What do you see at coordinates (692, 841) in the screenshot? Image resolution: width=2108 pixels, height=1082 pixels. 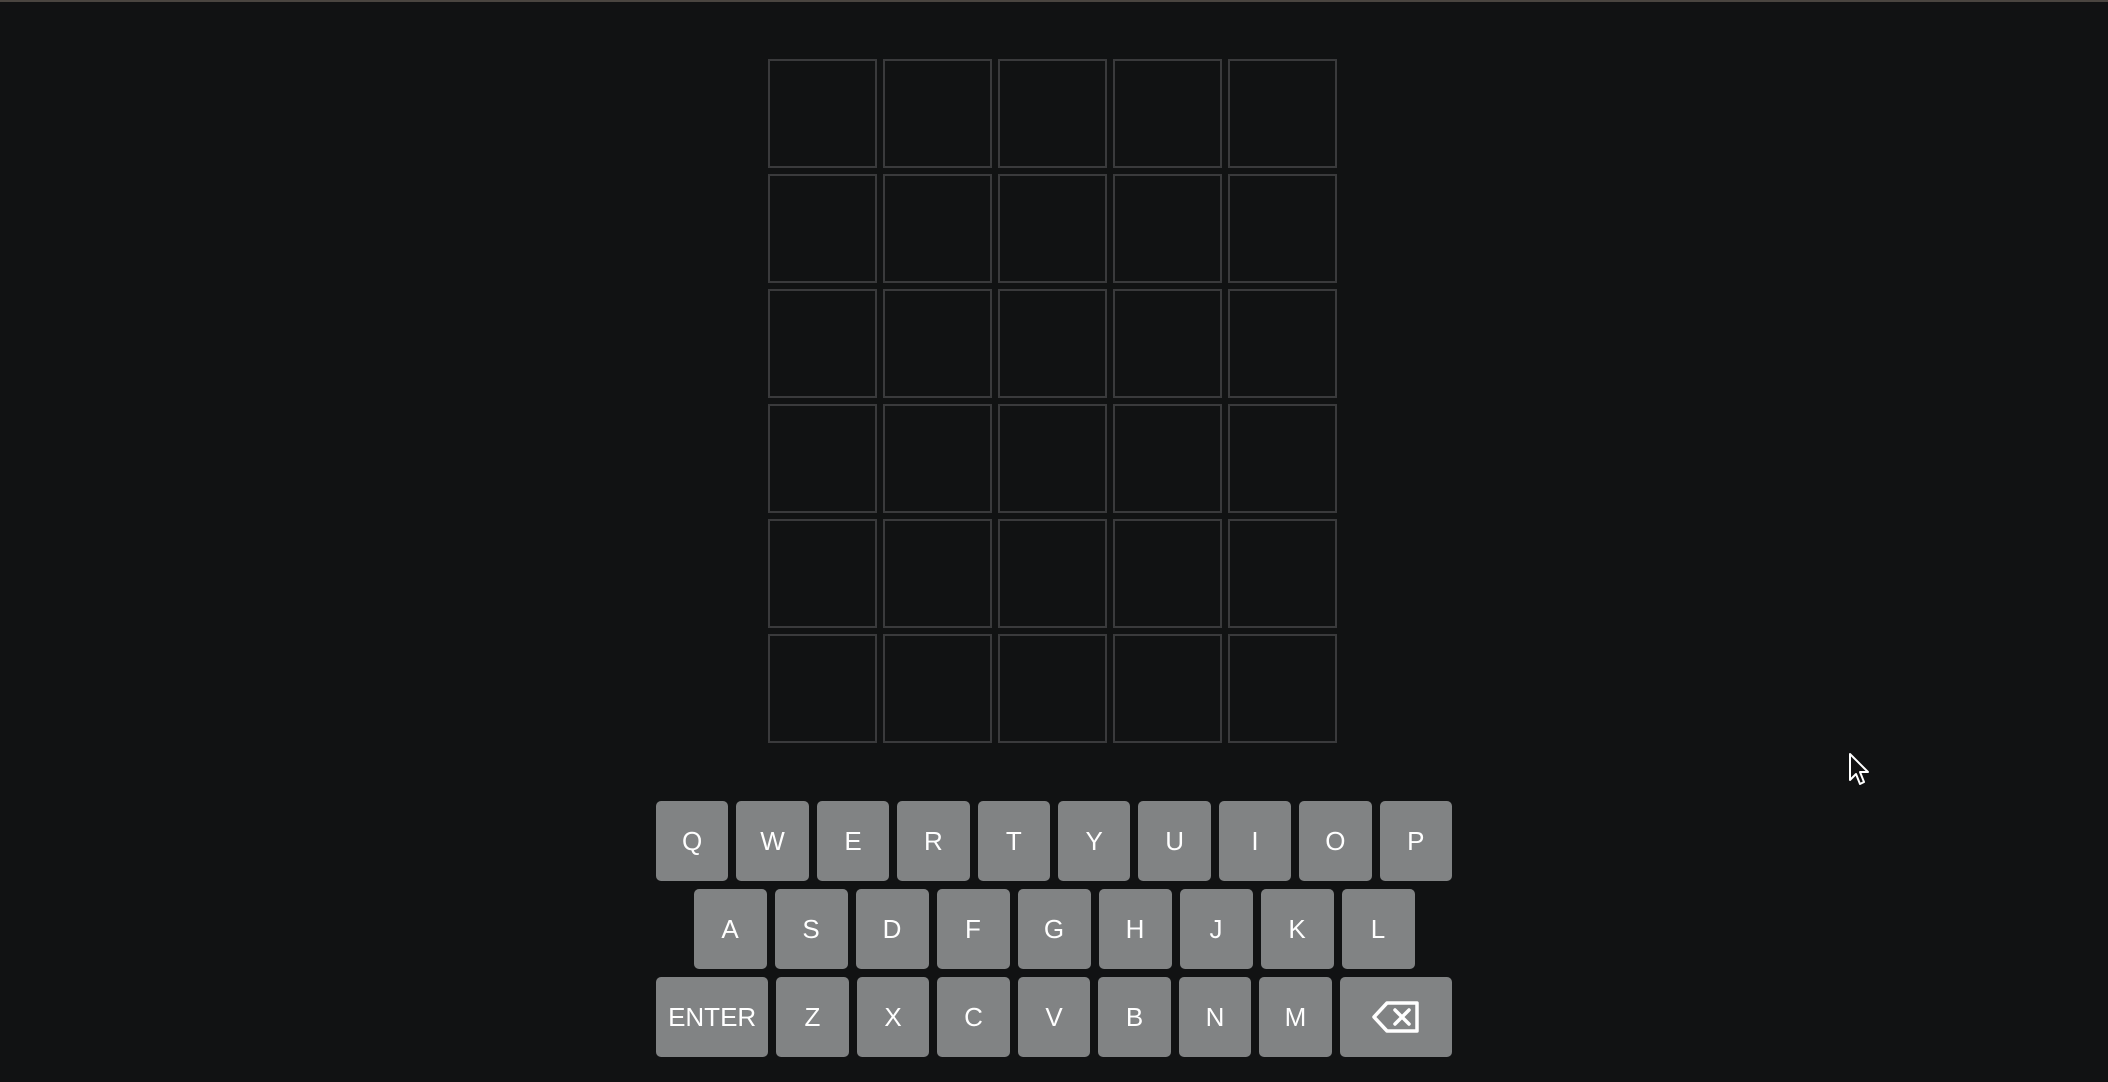 I see `key-q: Q` at bounding box center [692, 841].